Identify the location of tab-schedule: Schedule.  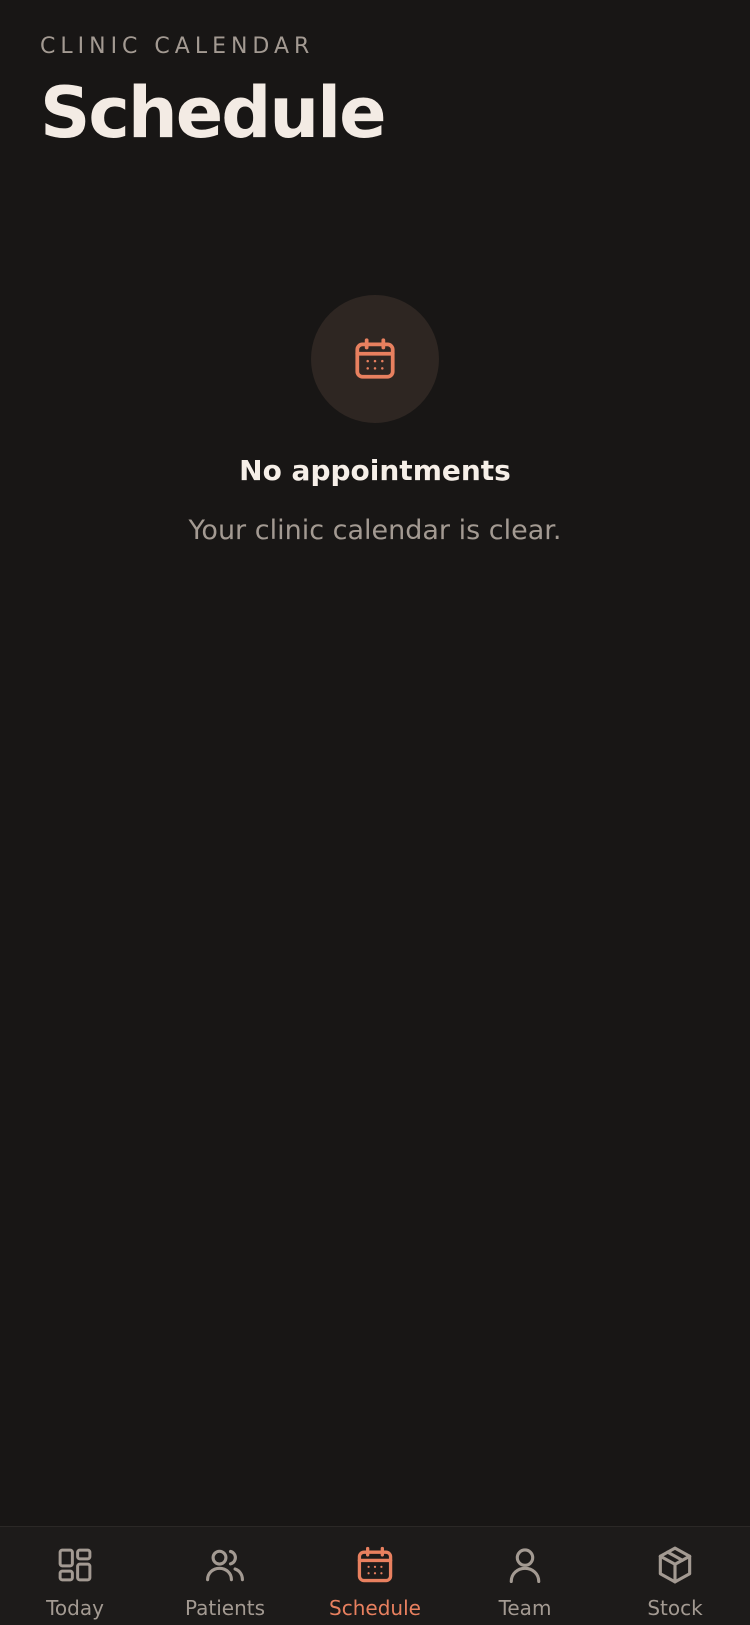
(375, 1576).